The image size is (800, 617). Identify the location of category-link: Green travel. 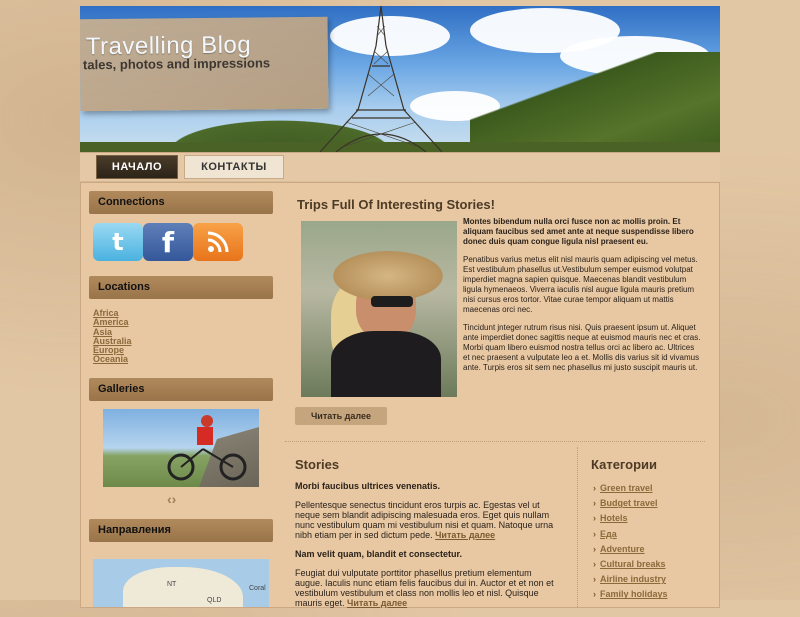
(626, 488).